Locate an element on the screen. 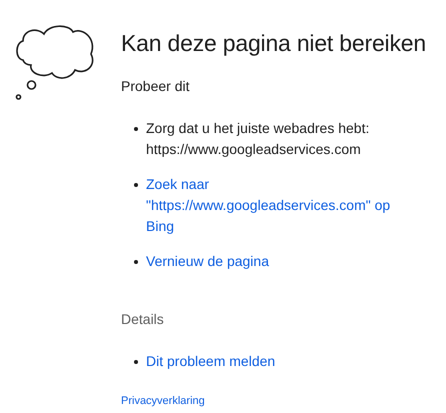 The width and height of the screenshot is (446, 413). page-title: Kan deze pagina niet bereiken is located at coordinates (273, 43).